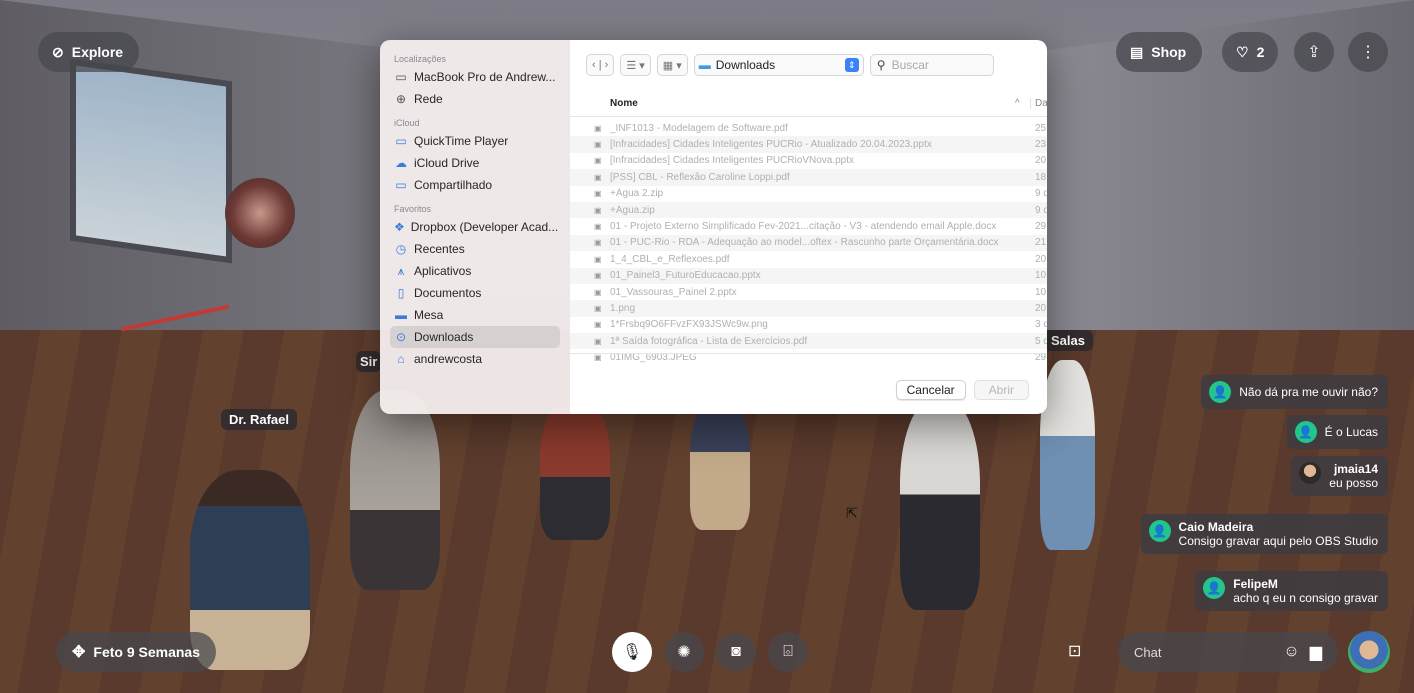 Image resolution: width=1414 pixels, height=693 pixels. What do you see at coordinates (632, 652) in the screenshot?
I see `microphone-button: 🎙` at bounding box center [632, 652].